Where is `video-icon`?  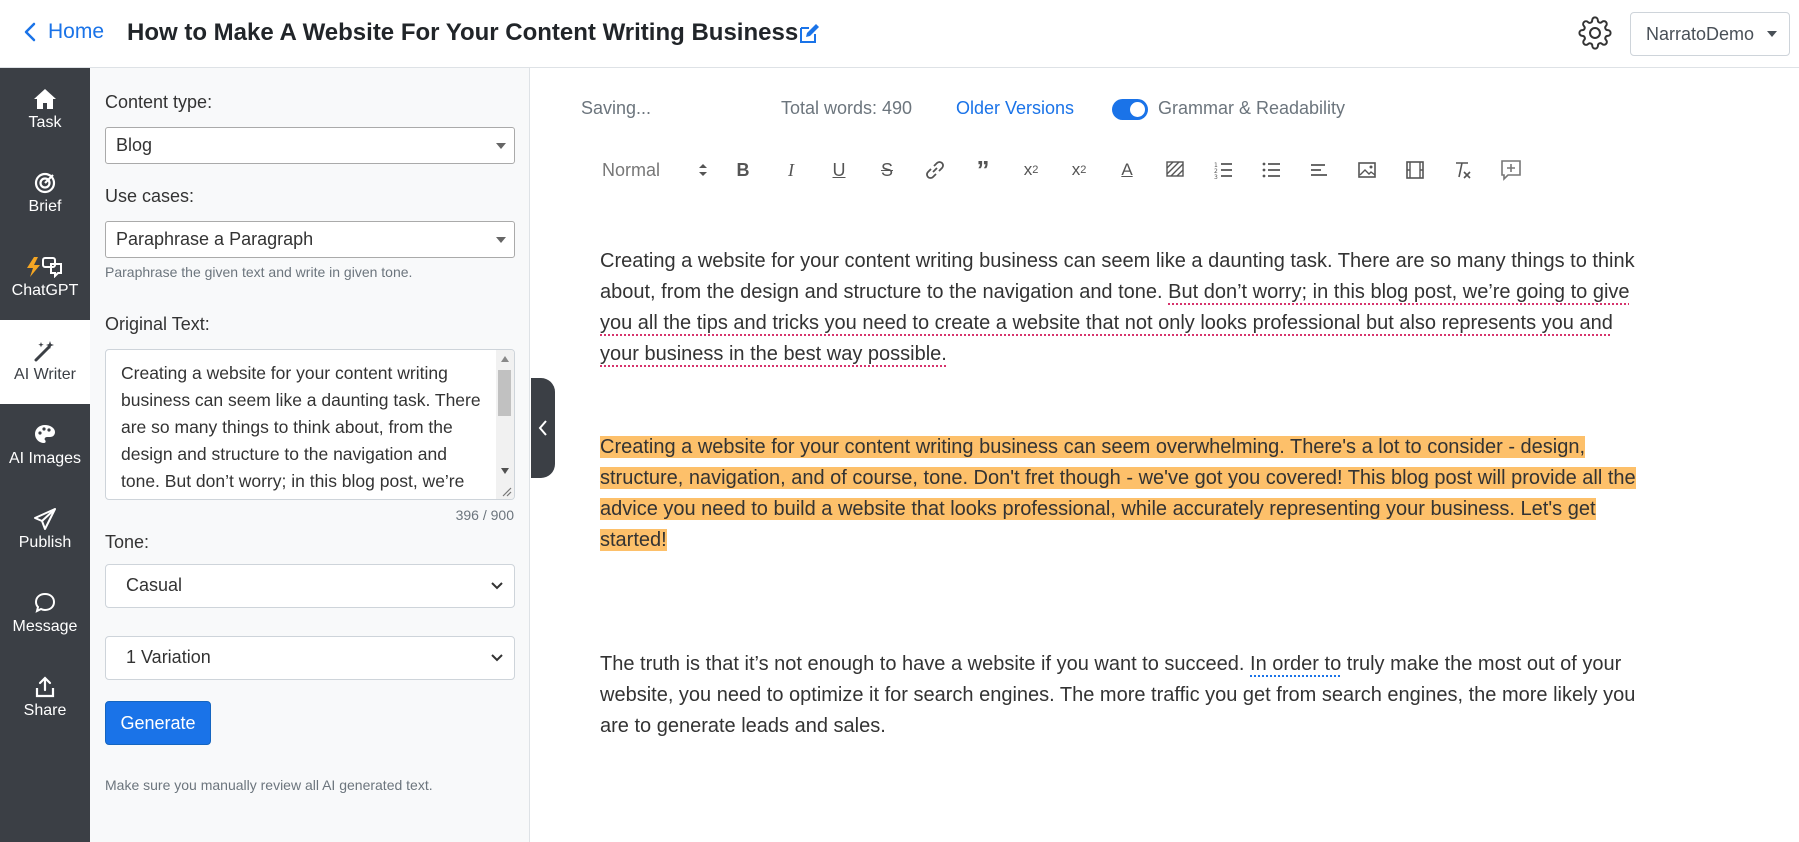 video-icon is located at coordinates (1415, 170).